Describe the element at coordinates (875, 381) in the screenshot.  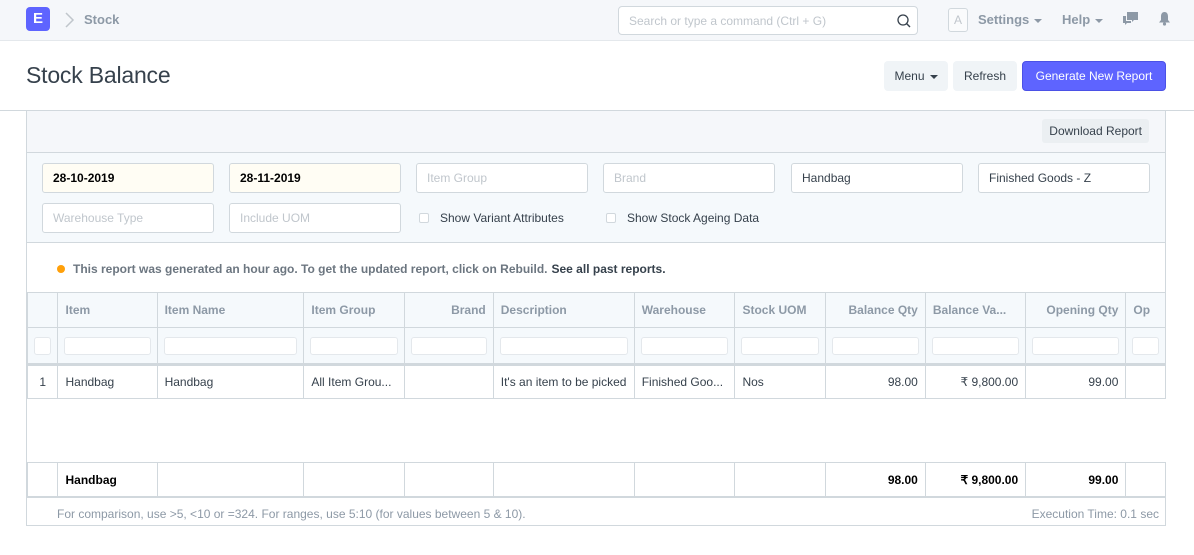
I see `cell-balance-qty: 98.00` at that location.